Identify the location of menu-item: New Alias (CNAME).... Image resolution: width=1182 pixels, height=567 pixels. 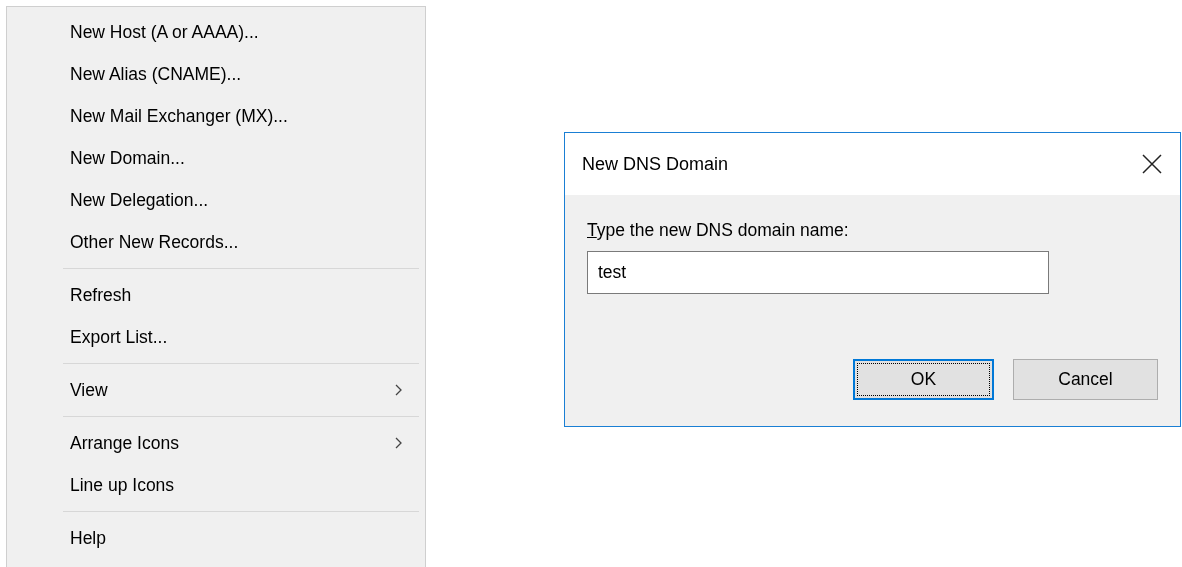
(216, 74).